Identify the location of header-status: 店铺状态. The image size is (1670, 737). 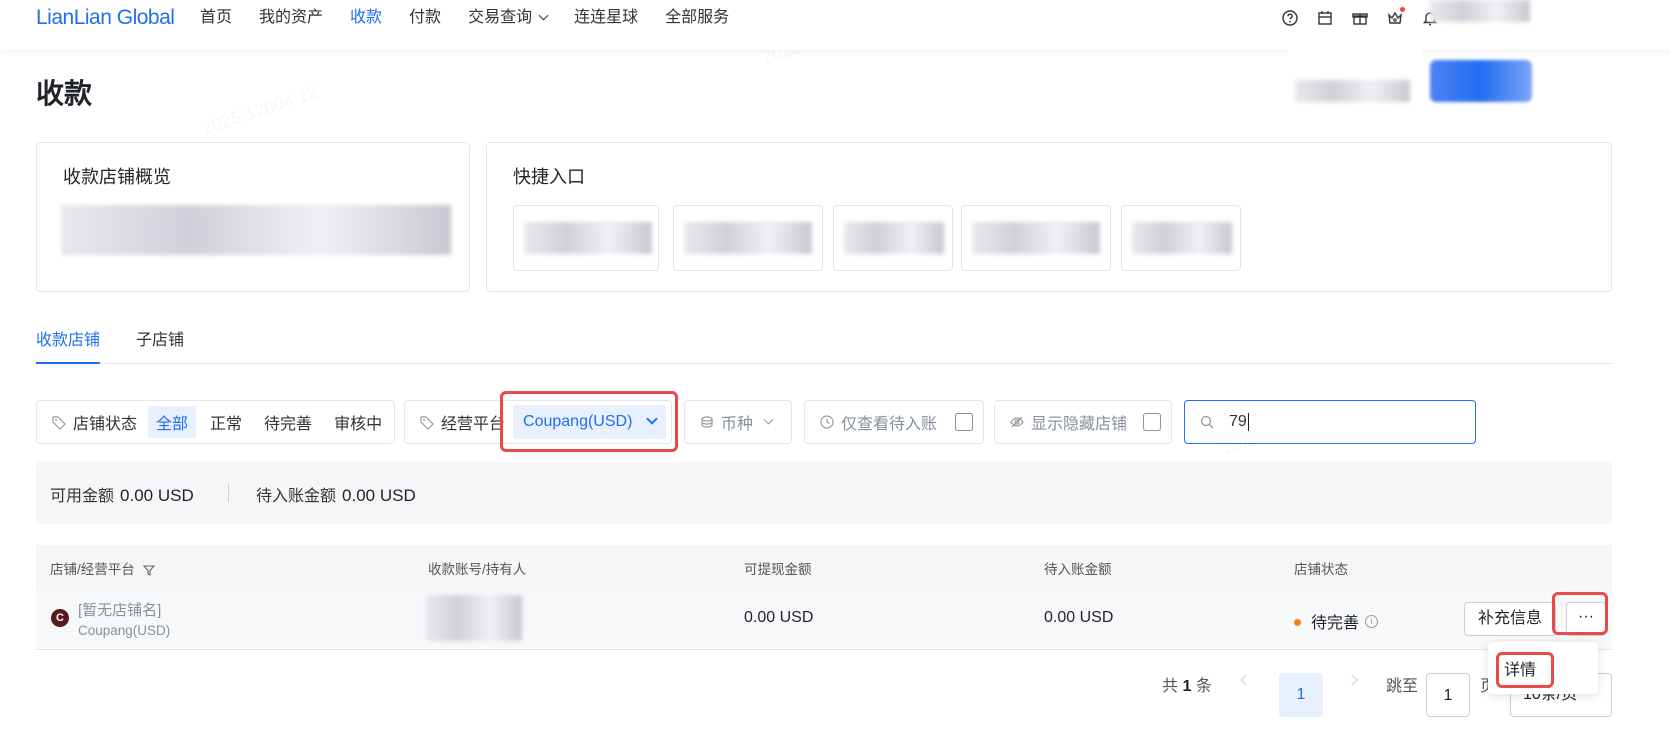
(1321, 569).